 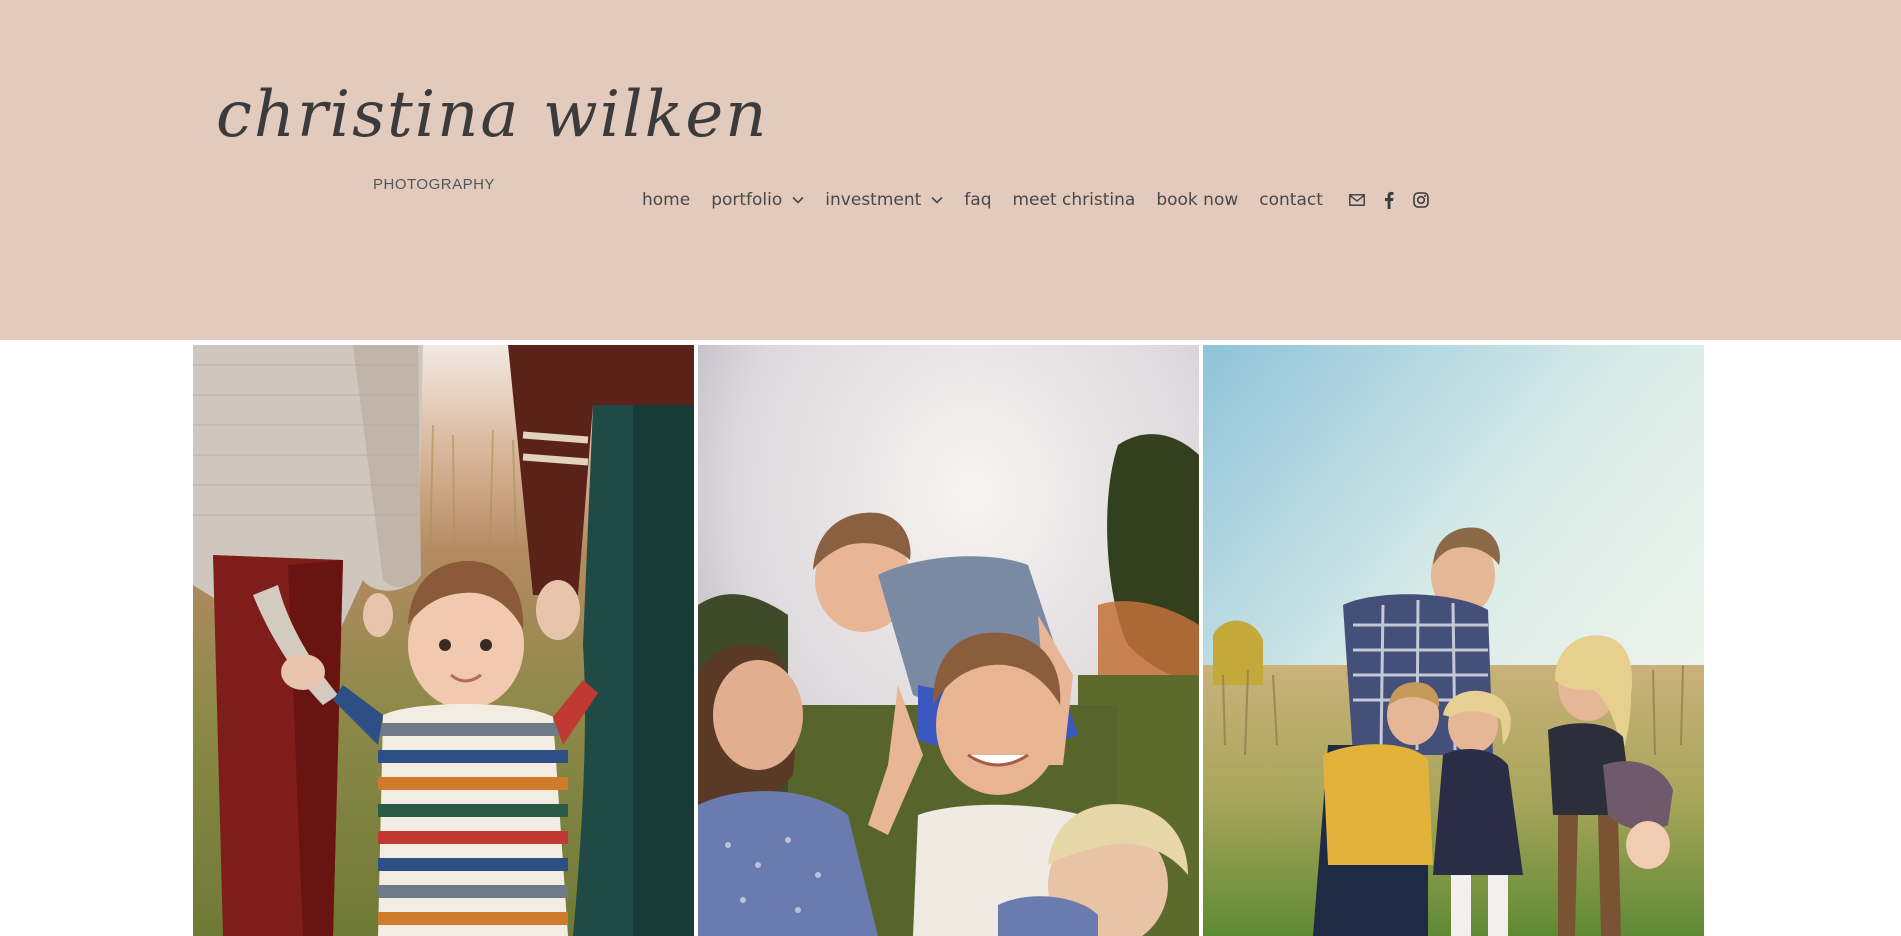 I want to click on nav-item-label: book now, so click(x=1197, y=200).